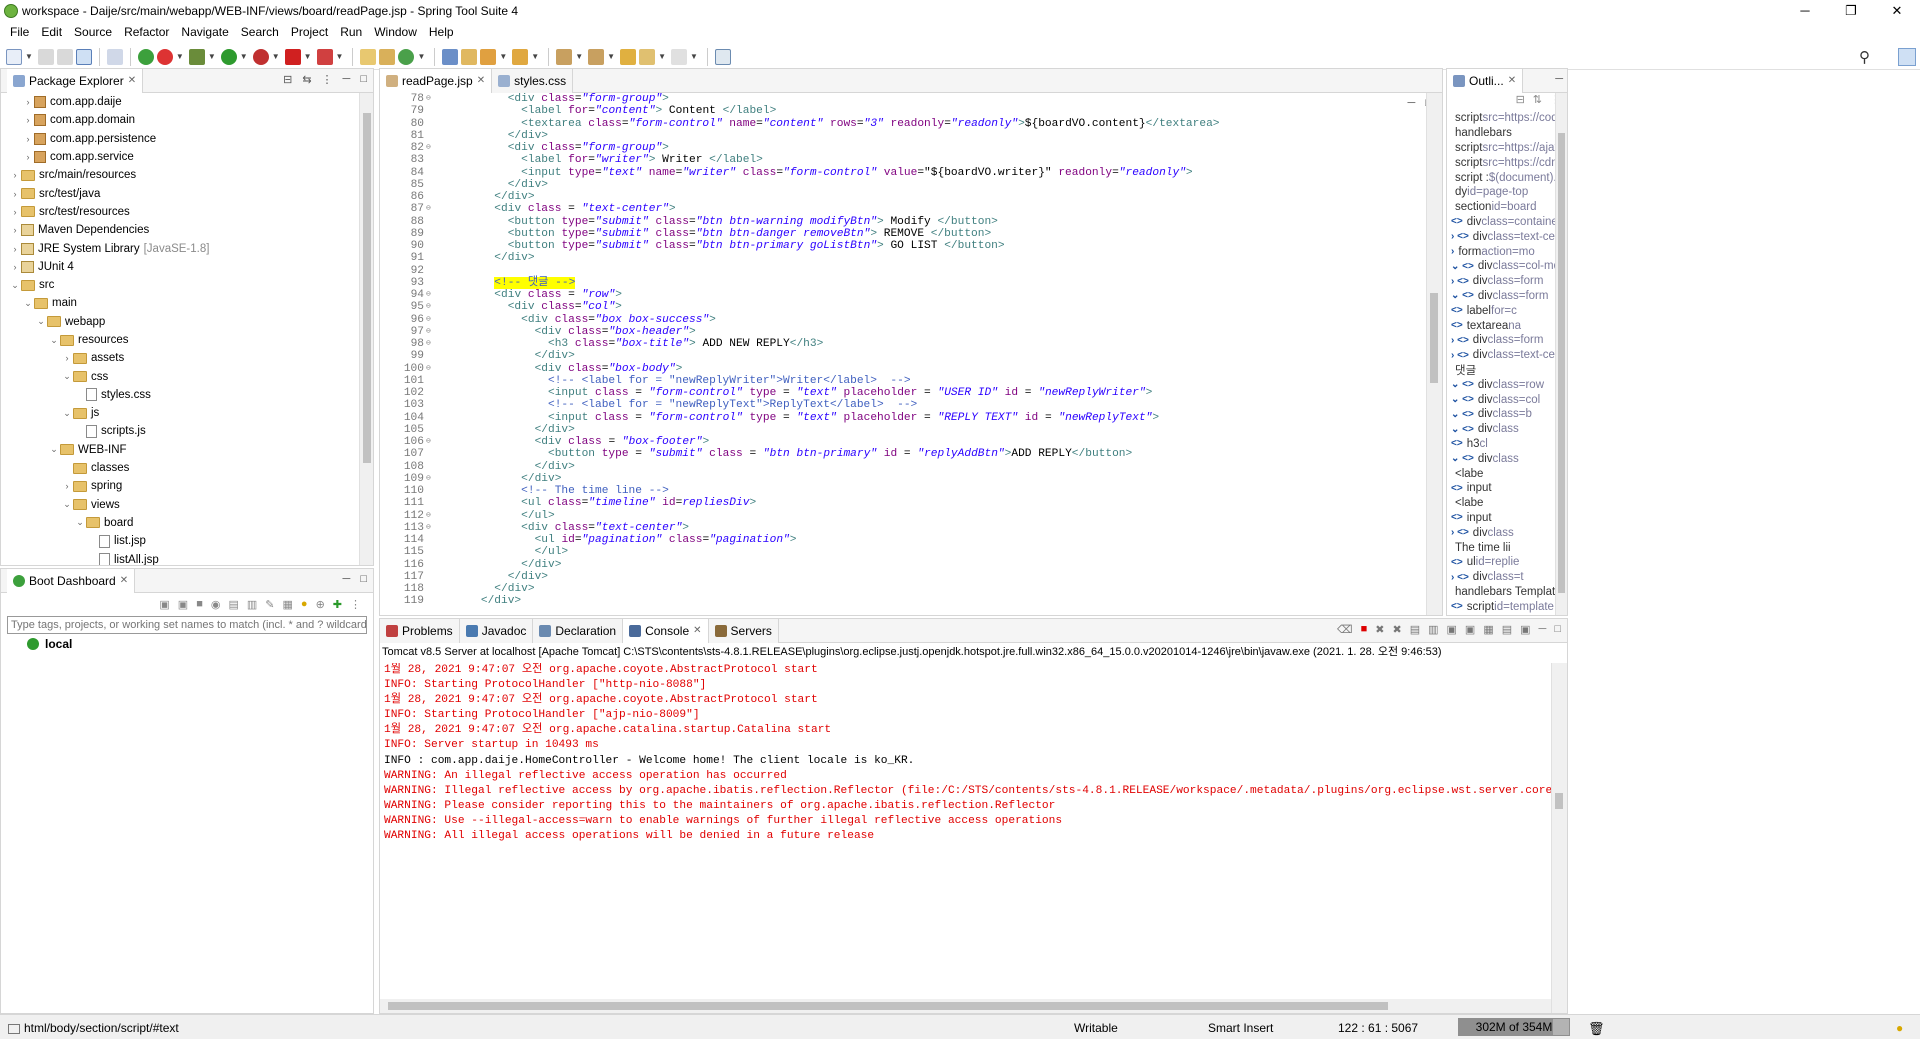  I want to click on outline-item: ⌄ <> div class=col, so click(1503, 399).